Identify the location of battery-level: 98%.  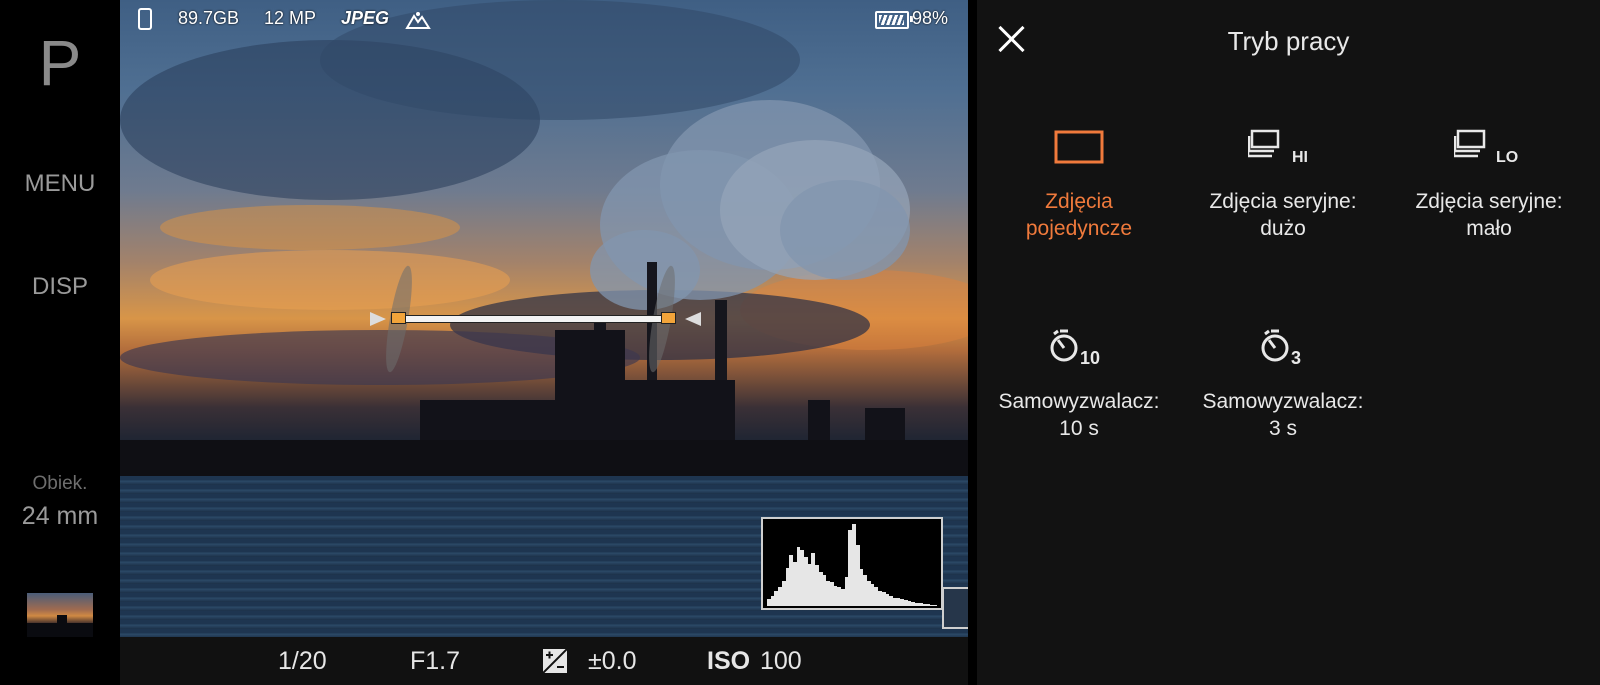
(930, 18).